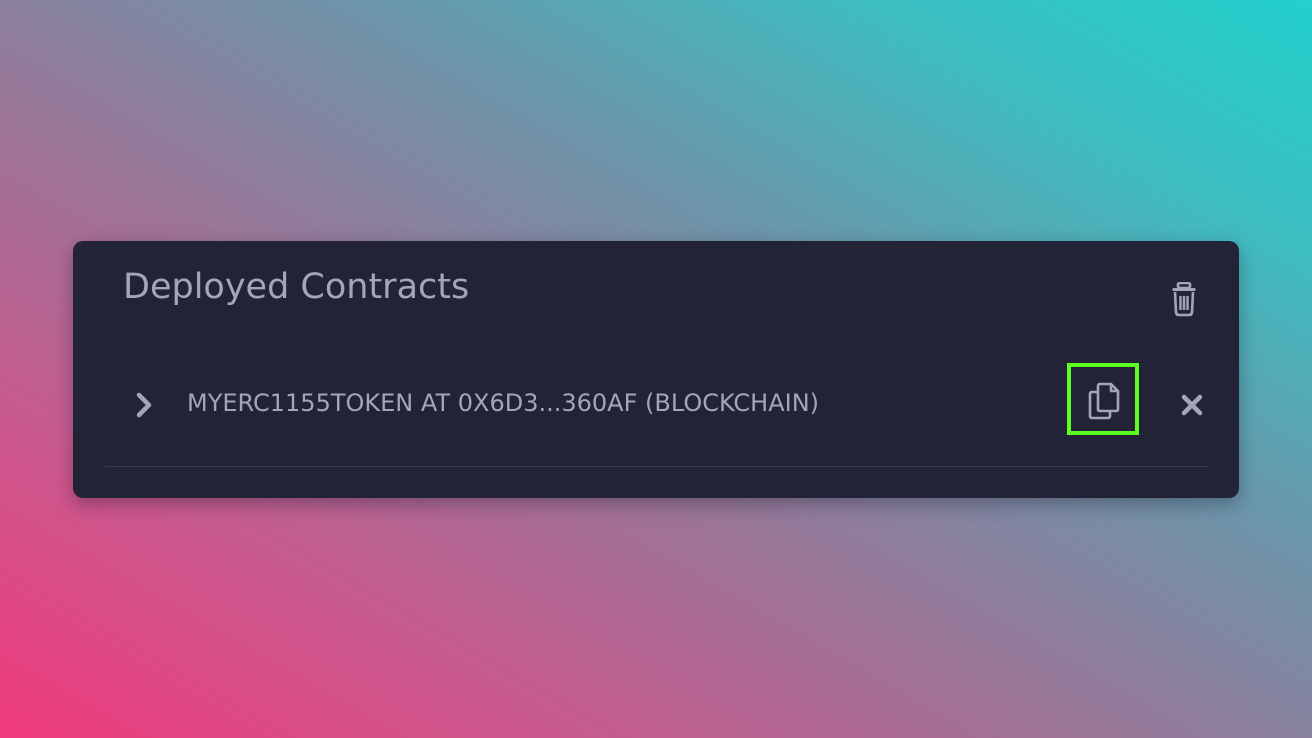  I want to click on copy-address-button, so click(1103, 399).